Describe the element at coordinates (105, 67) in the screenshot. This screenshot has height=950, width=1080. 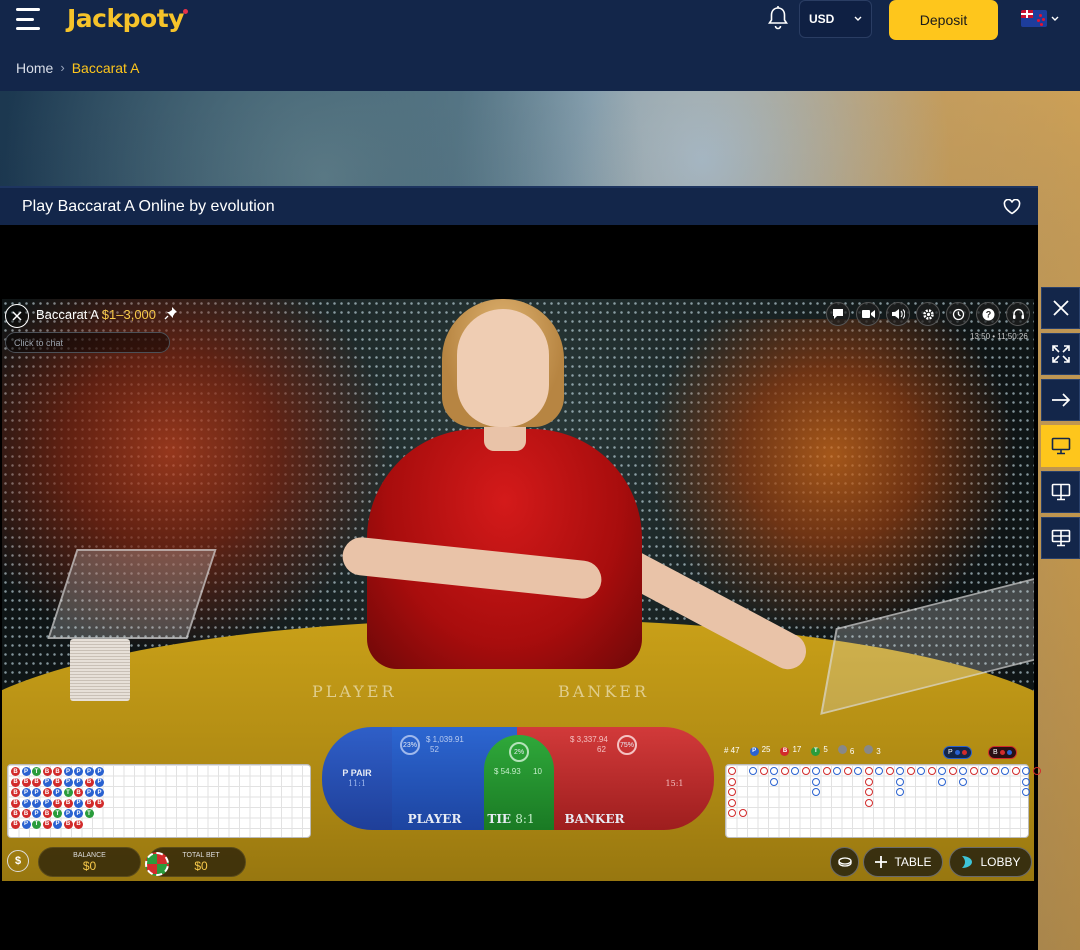
I see `breadcrumb-current: Baccarat A` at that location.